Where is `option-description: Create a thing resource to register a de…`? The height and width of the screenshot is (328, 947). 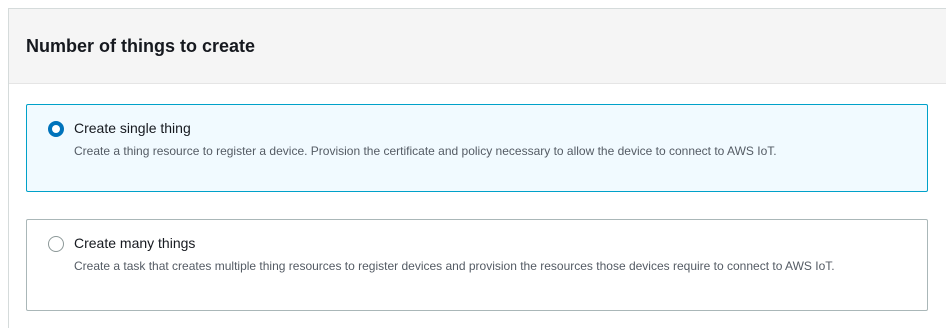 option-description: Create a thing resource to register a de… is located at coordinates (425, 151).